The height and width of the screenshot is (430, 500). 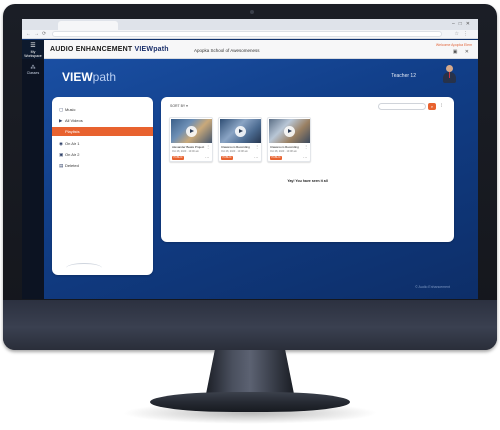 I want to click on sidebar-item-on-air-2: ▣ On Air 2, so click(x=102, y=154).